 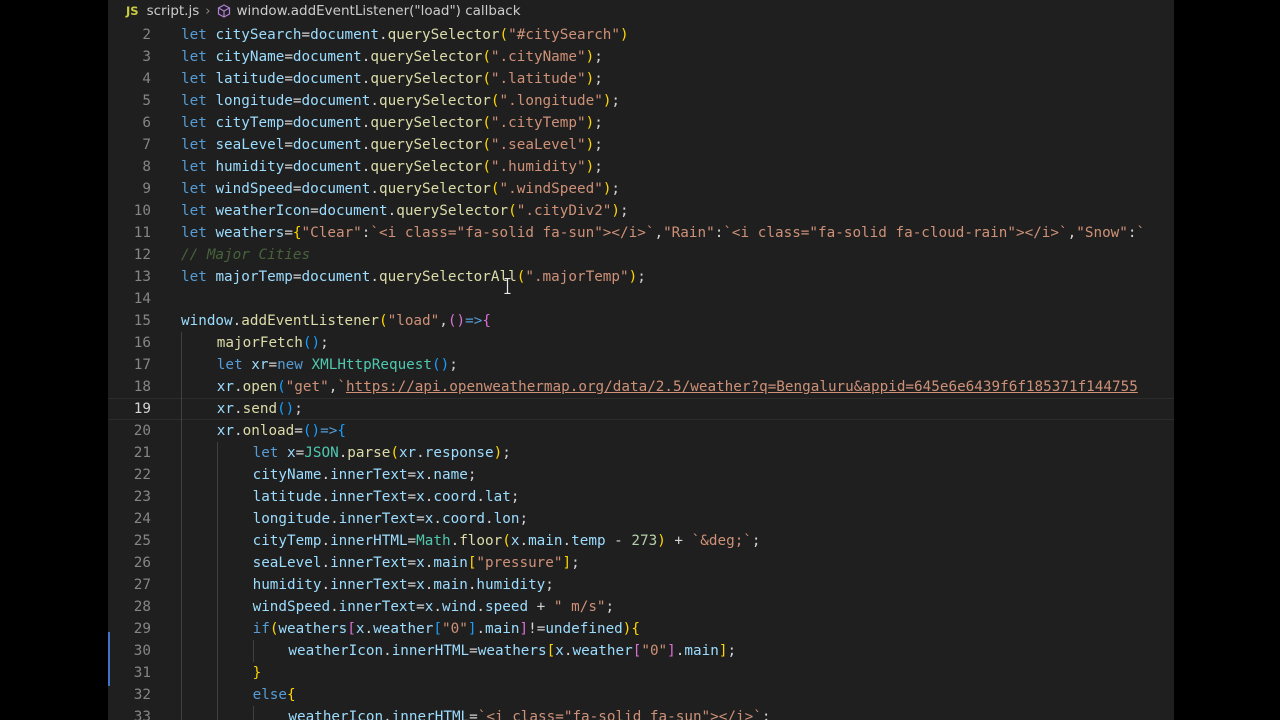 I want to click on code-token: windSpeed, so click(x=254, y=189).